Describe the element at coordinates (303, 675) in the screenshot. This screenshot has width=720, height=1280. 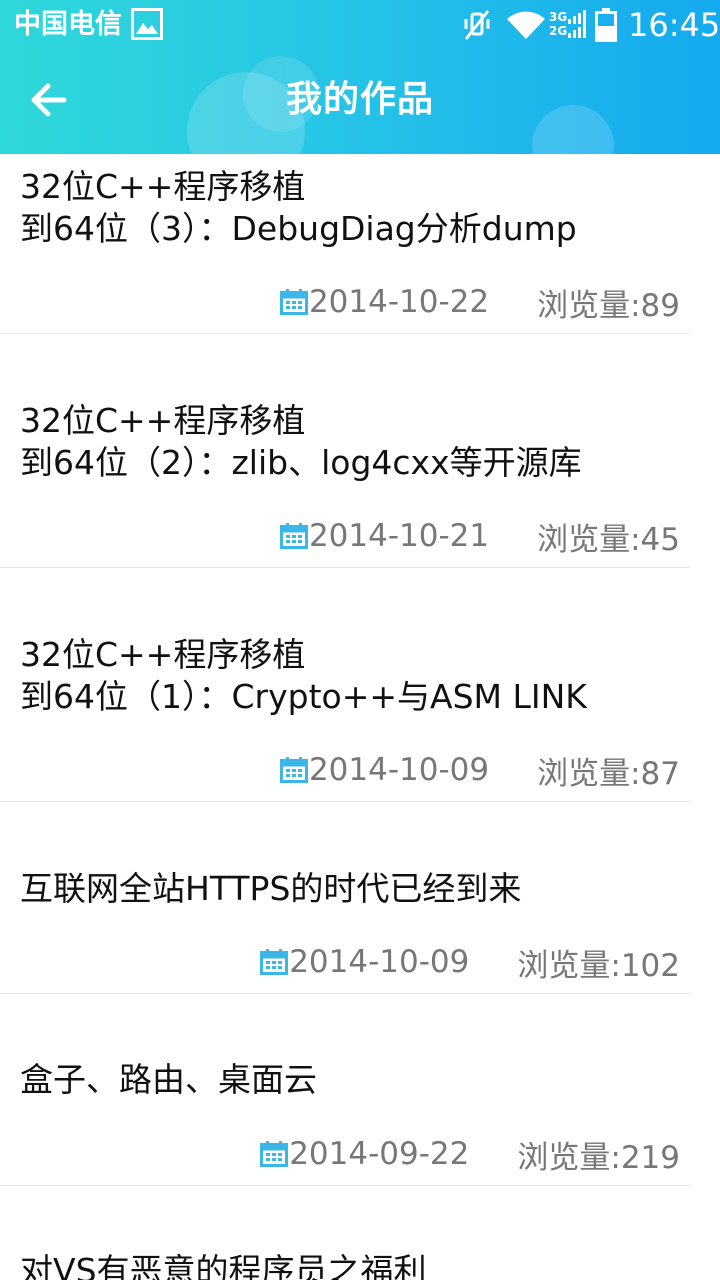
I see `article-title: 32位C++程序移植 到64位（1）：Crypto++与ASM LINK` at that location.